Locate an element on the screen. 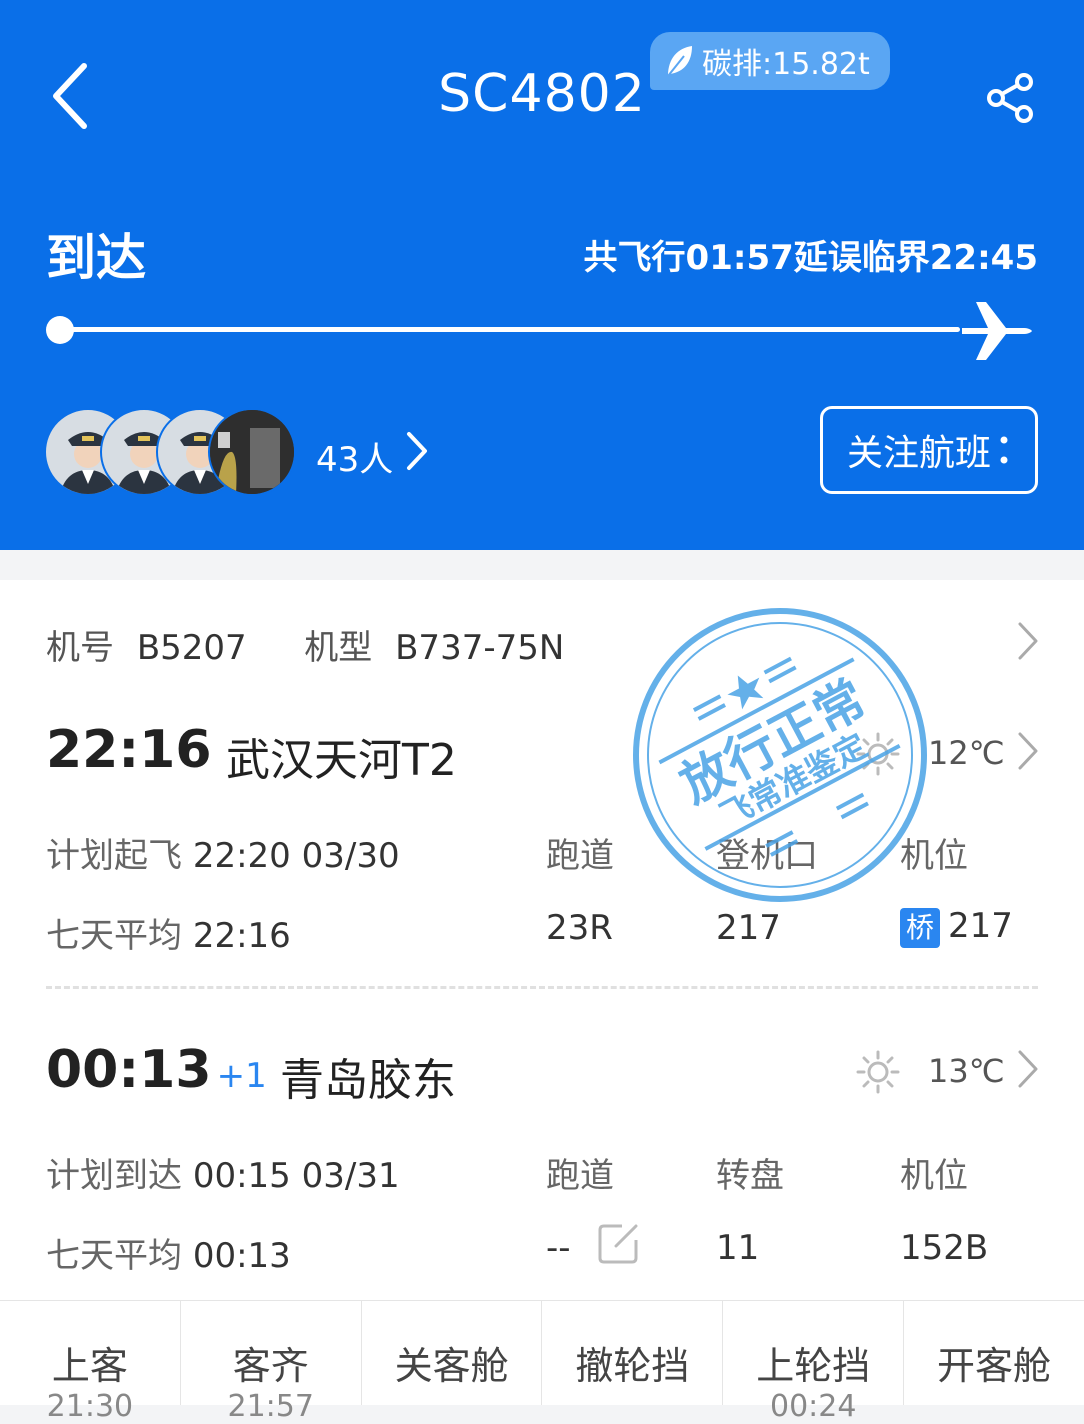 The height and width of the screenshot is (1424, 1084). stand-value: 152B is located at coordinates (944, 1248).